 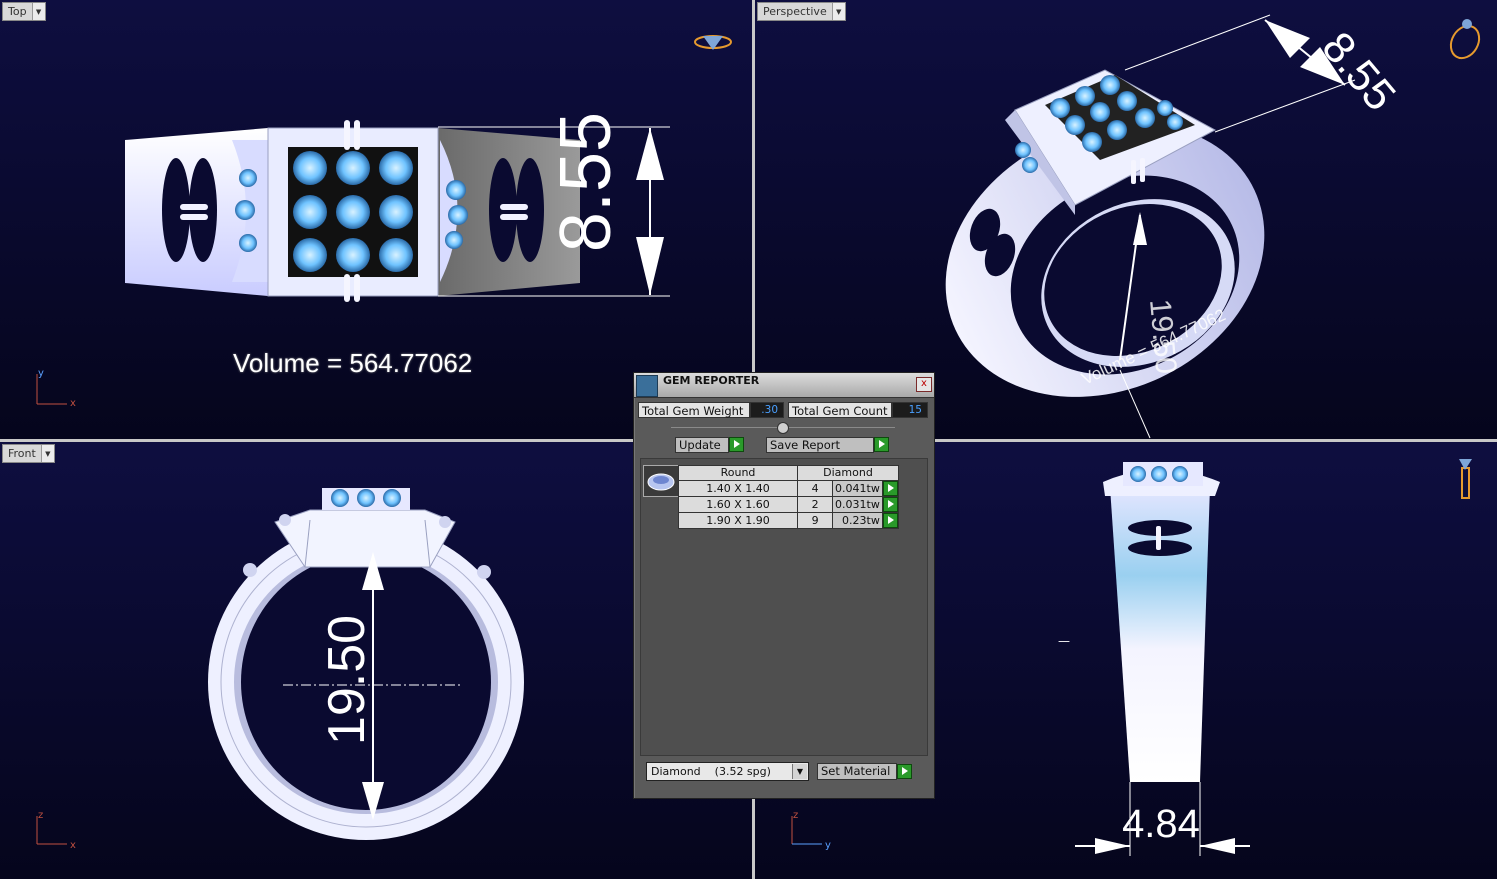 I want to click on splitter-handle, so click(x=783, y=428).